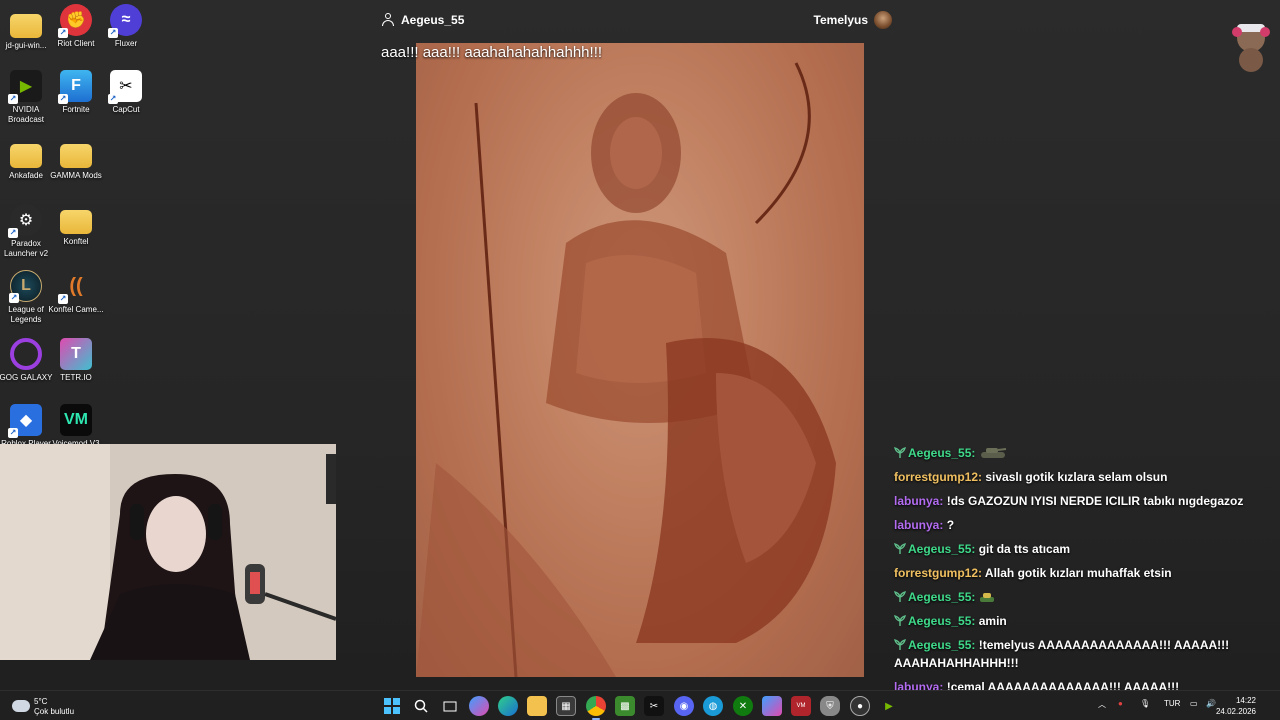  Describe the element at coordinates (492, 52) in the screenshot. I see `tts-message: aaa!!! aaa!!! aaahahahahhahhh!!!` at that location.